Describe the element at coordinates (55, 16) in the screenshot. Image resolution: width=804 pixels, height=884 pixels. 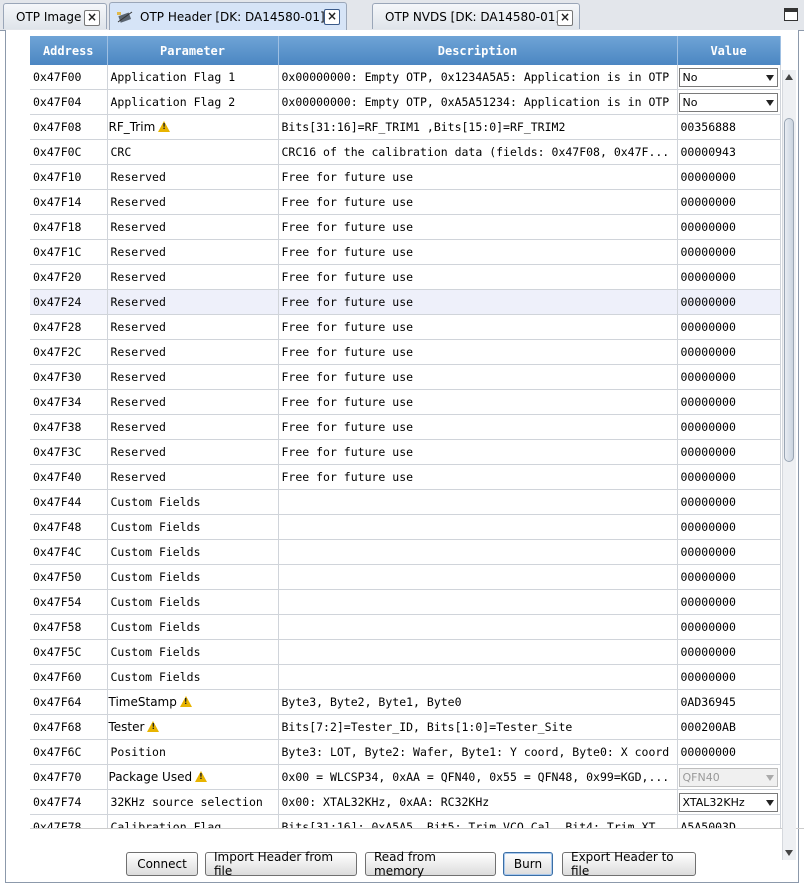
I see `tab-otp-image: OTP Image ×` at that location.